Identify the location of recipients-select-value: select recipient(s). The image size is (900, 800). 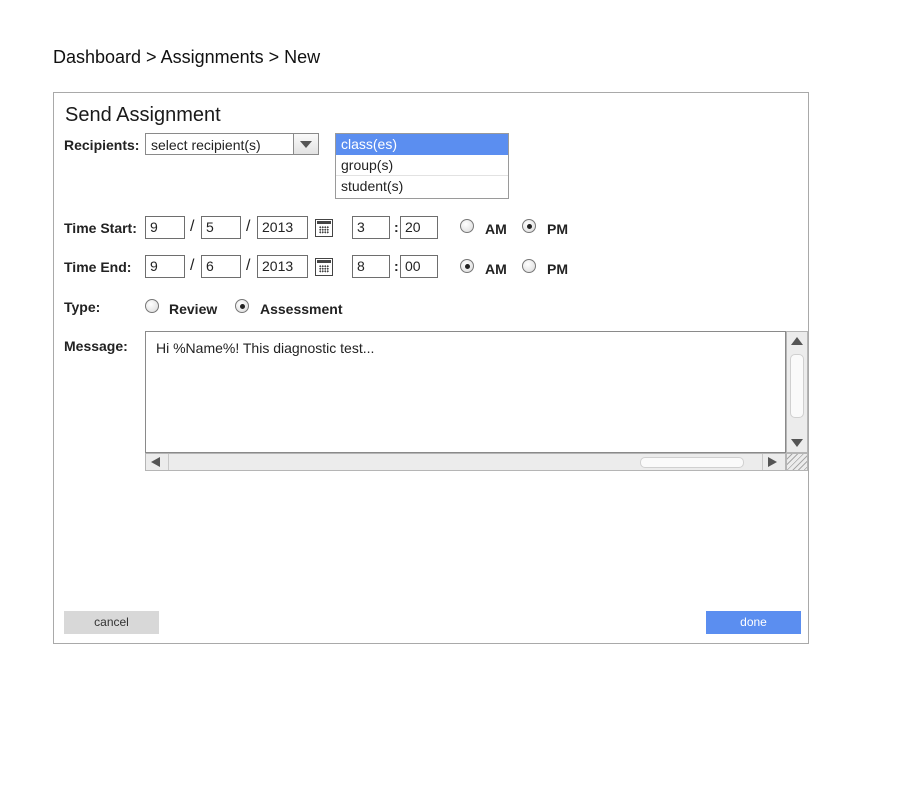
(206, 145).